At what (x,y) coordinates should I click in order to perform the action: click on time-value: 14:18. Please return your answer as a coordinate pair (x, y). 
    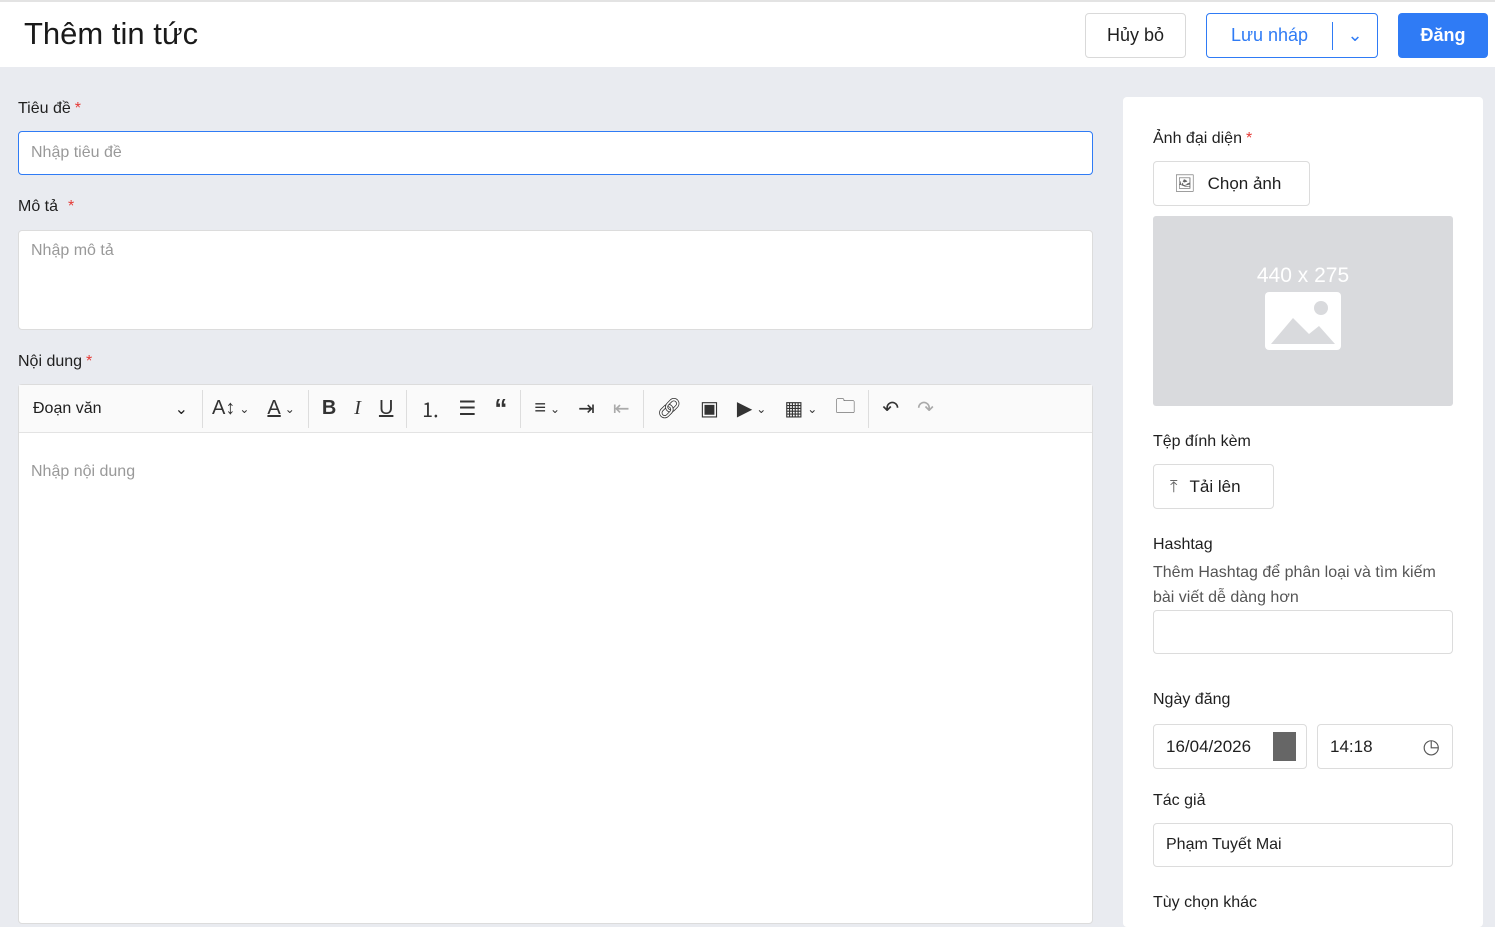
    Looking at the image, I should click on (1351, 746).